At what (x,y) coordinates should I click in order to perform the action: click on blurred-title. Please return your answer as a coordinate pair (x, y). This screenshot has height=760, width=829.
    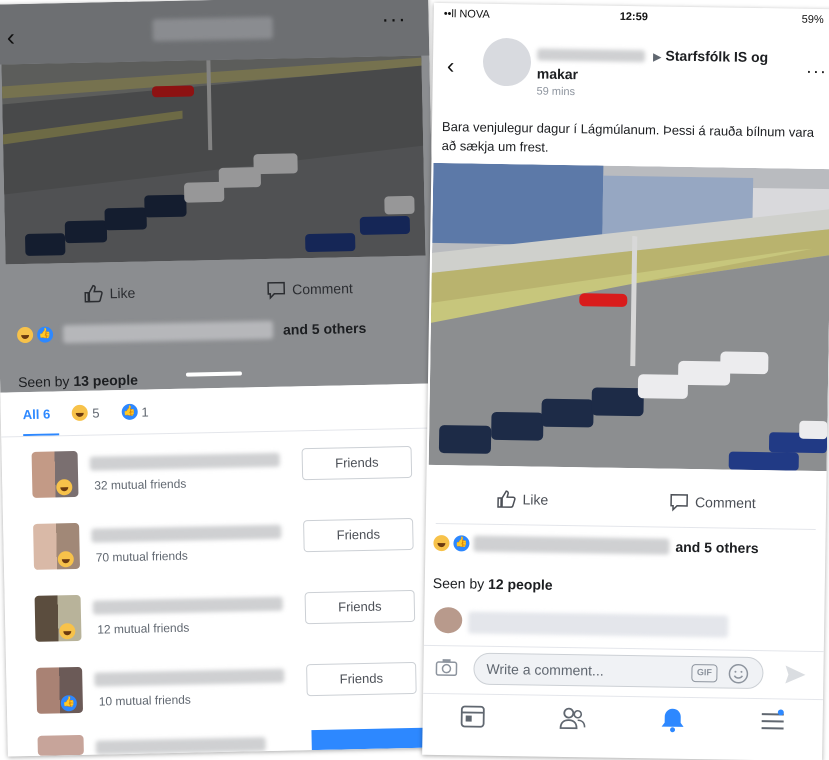
    Looking at the image, I should click on (212, 29).